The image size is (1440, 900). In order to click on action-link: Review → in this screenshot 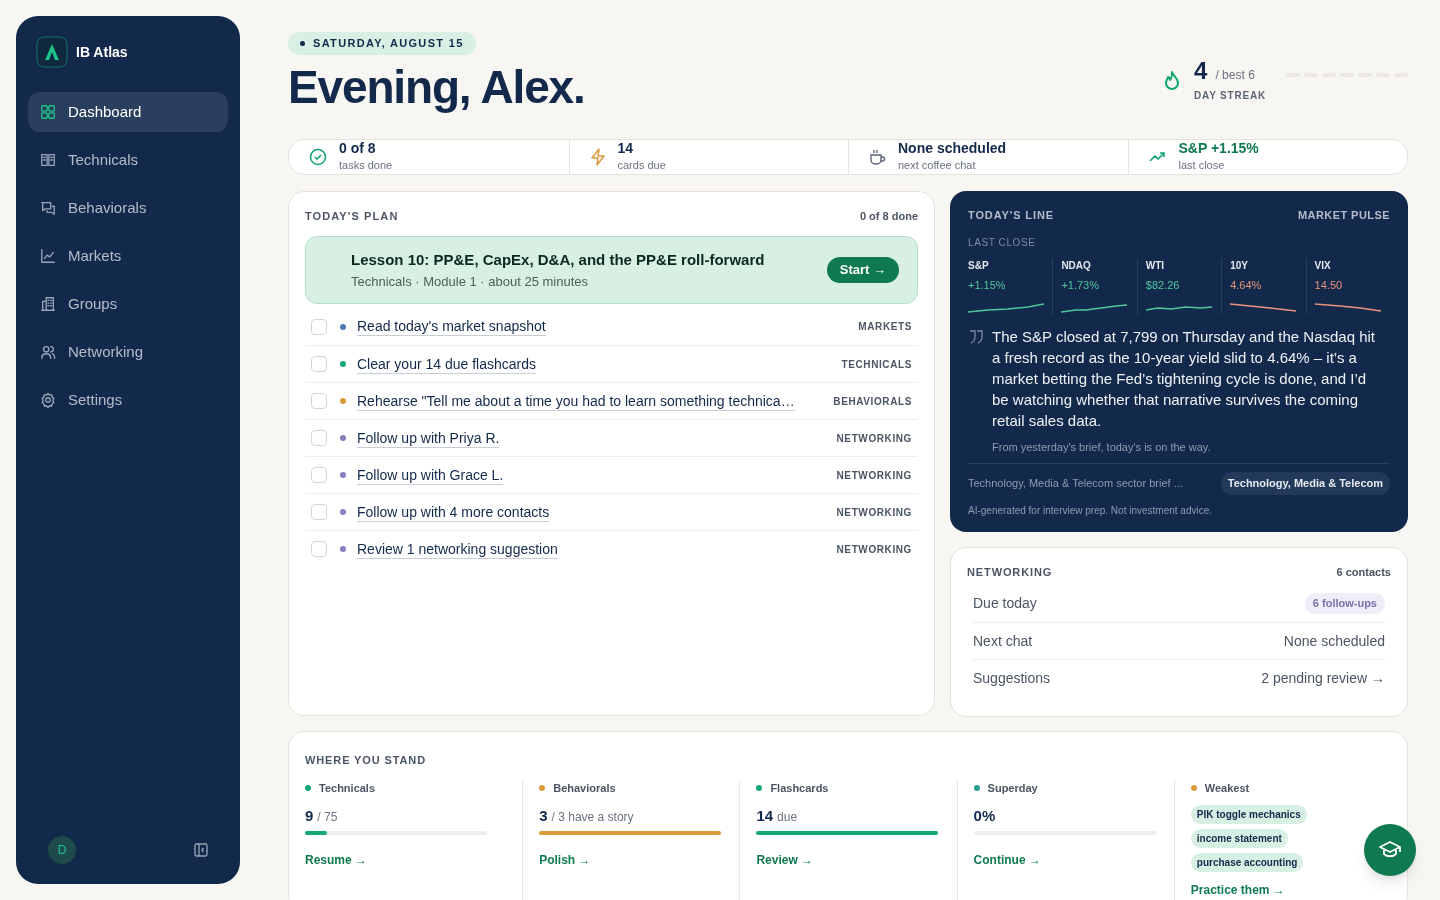, I will do `click(785, 860)`.